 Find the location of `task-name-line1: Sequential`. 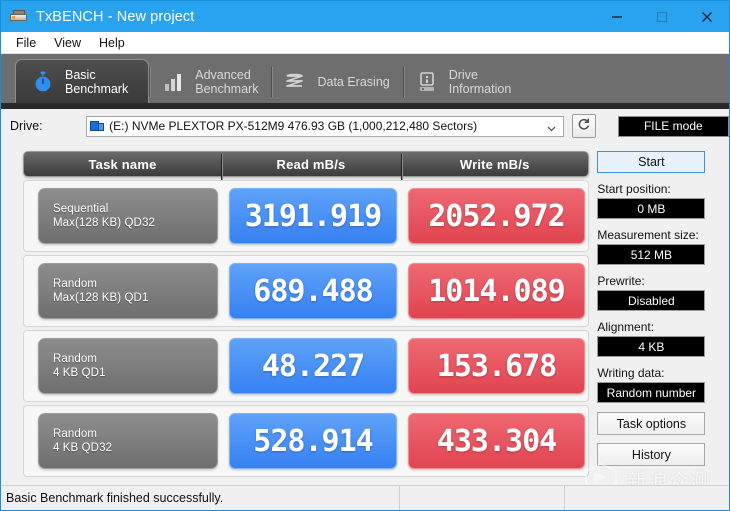

task-name-line1: Sequential is located at coordinates (81, 209).